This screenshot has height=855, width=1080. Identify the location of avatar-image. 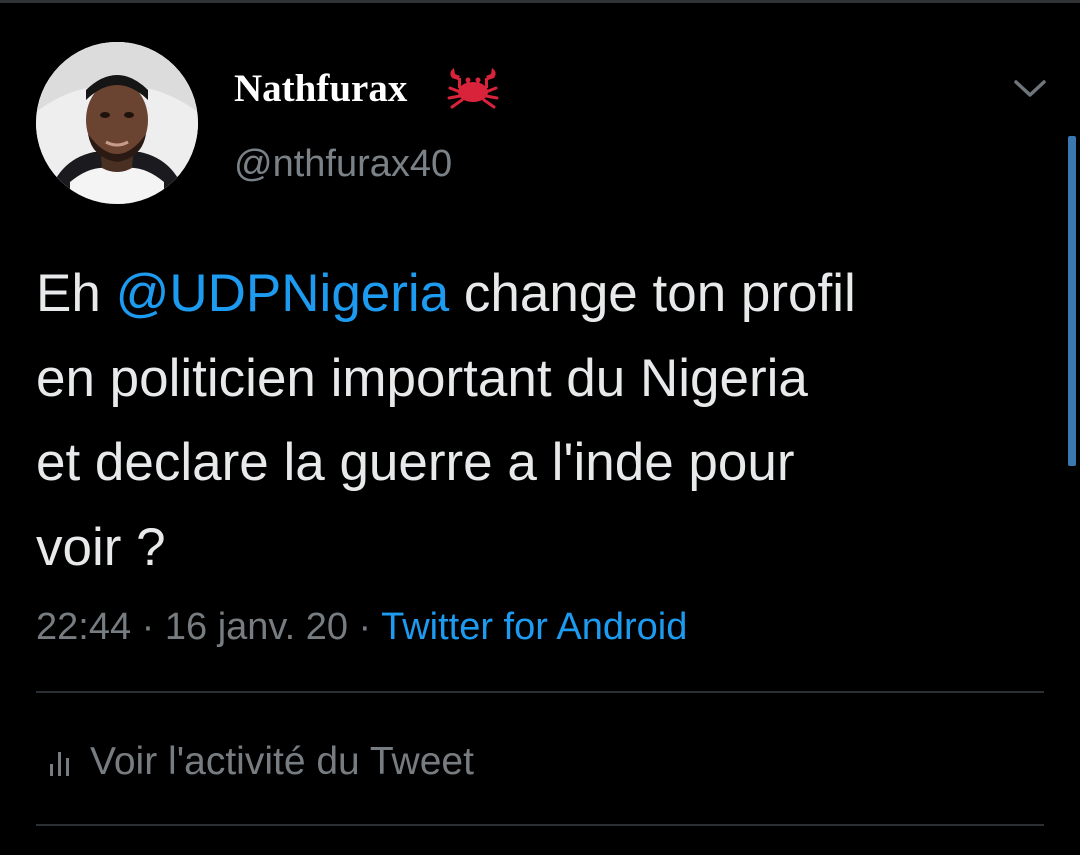
(117, 123).